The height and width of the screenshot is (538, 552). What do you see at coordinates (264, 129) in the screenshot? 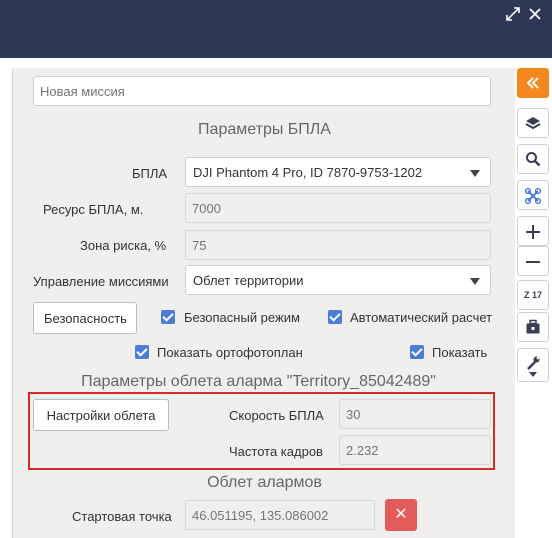
I see `uav-params-title: Параметры БПЛА` at bounding box center [264, 129].